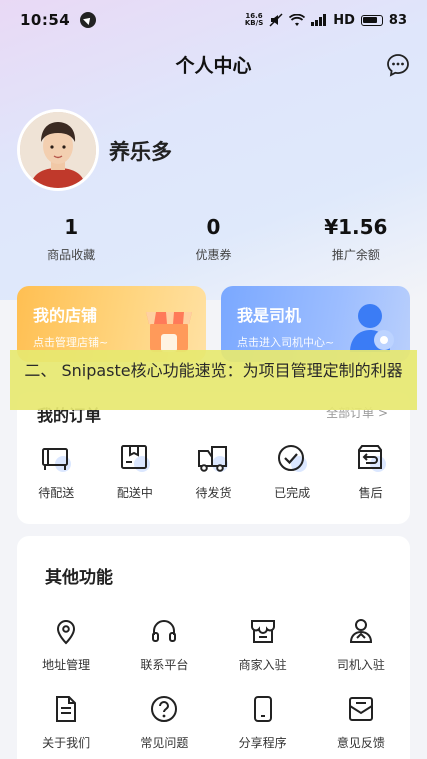 This screenshot has width=427, height=759. What do you see at coordinates (262, 631) in the screenshot?
I see `store-icon` at bounding box center [262, 631].